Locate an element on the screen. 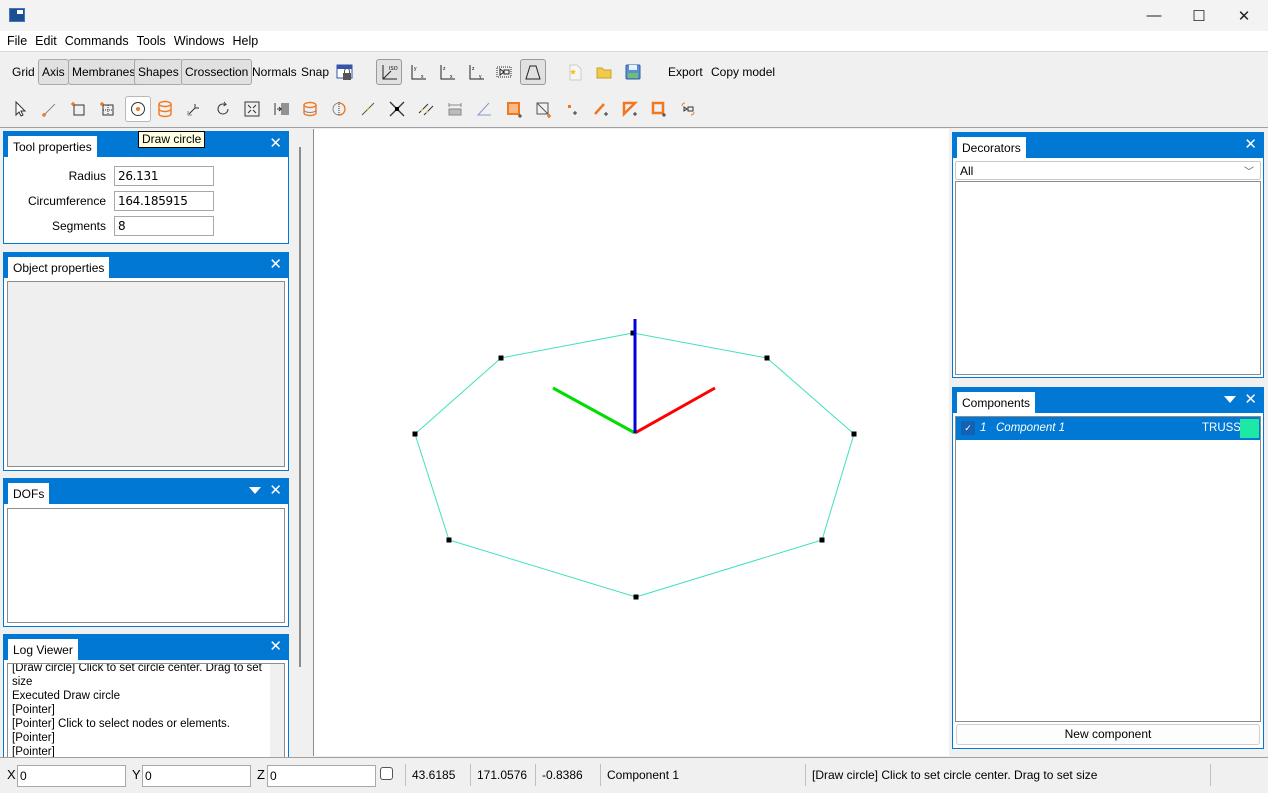  tool-draw-cylinder-button is located at coordinates (165, 109).